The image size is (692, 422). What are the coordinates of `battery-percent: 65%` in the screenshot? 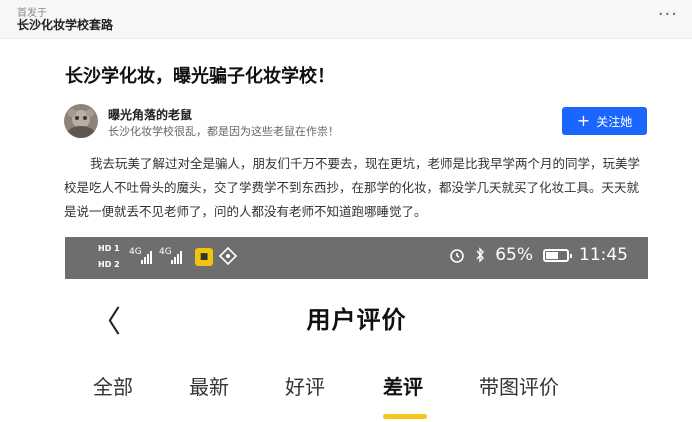 It's located at (514, 255).